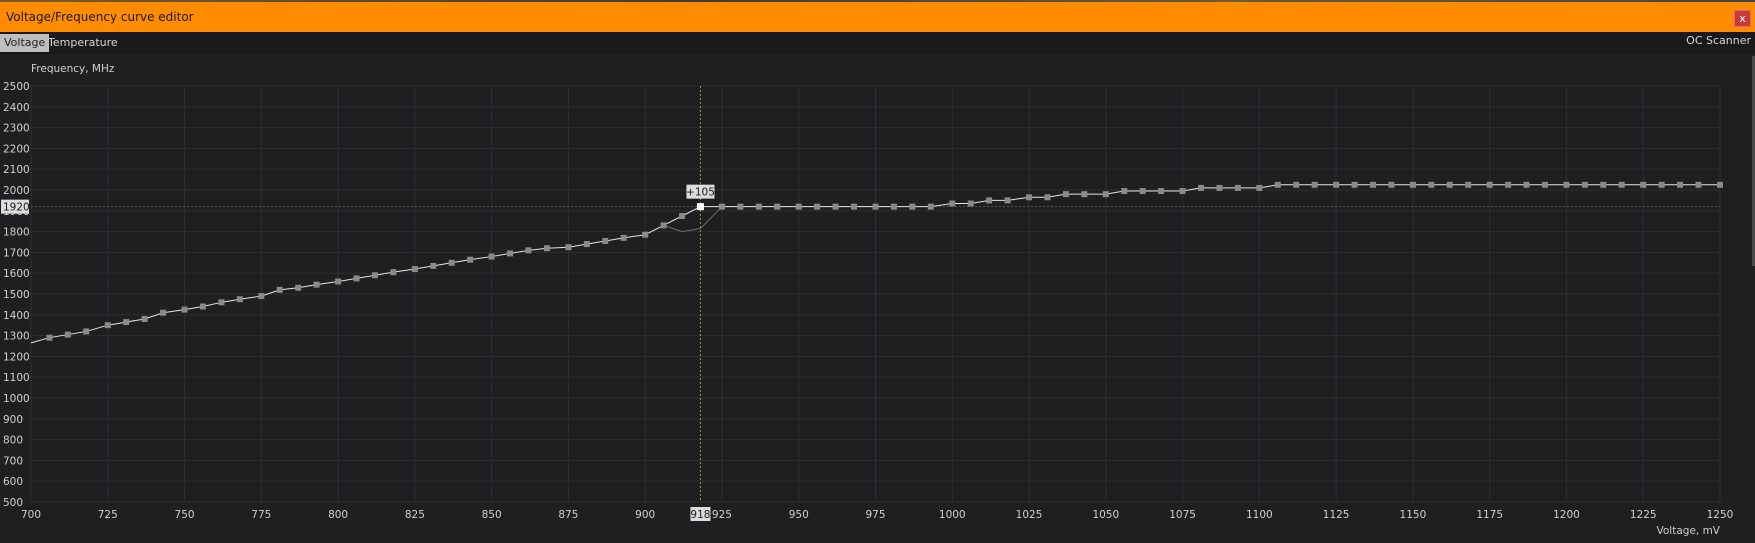 This screenshot has width=1755, height=543. I want to click on x-tick-label: 1225, so click(1643, 515).